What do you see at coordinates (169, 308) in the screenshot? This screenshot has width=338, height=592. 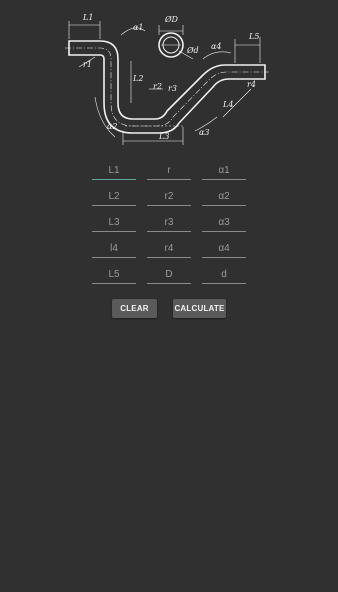 I see `action-buttons: CLEAR CALCULATE` at bounding box center [169, 308].